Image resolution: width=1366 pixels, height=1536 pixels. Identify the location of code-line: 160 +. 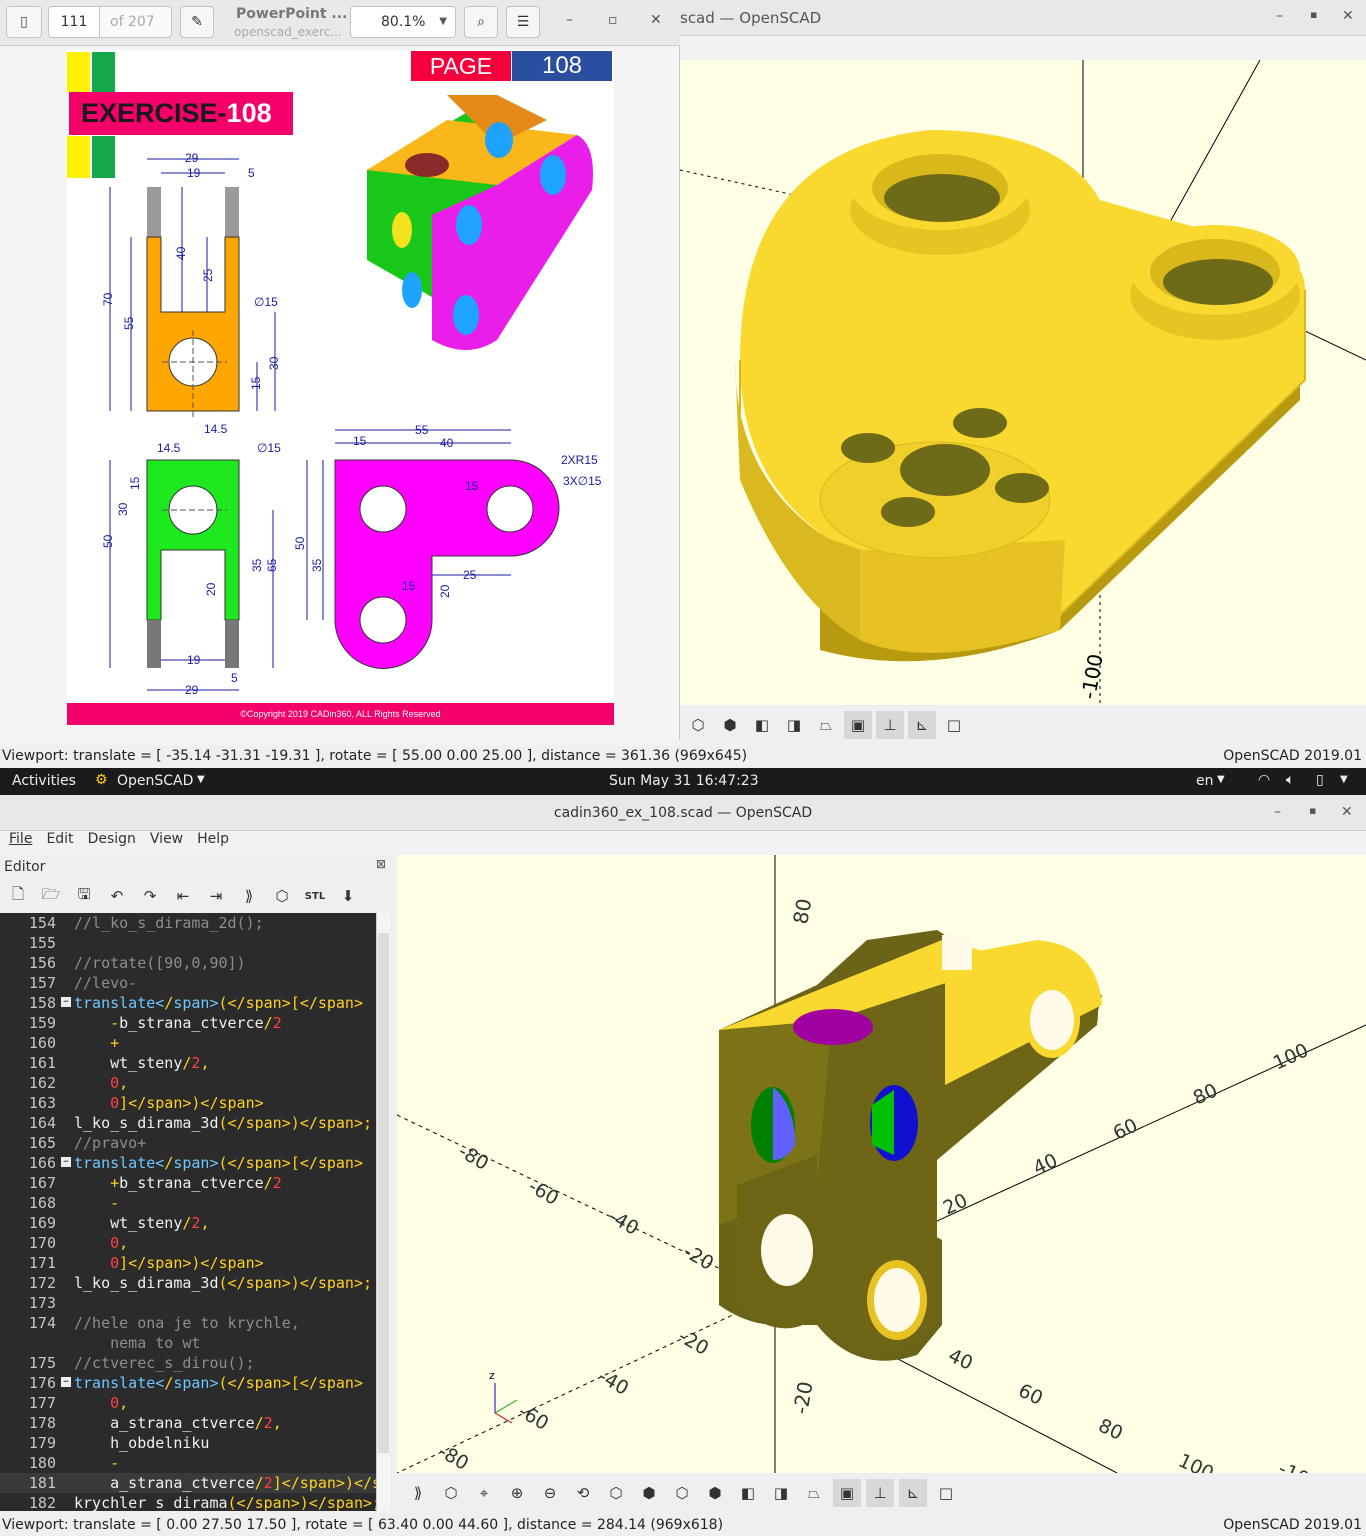
(188, 1043).